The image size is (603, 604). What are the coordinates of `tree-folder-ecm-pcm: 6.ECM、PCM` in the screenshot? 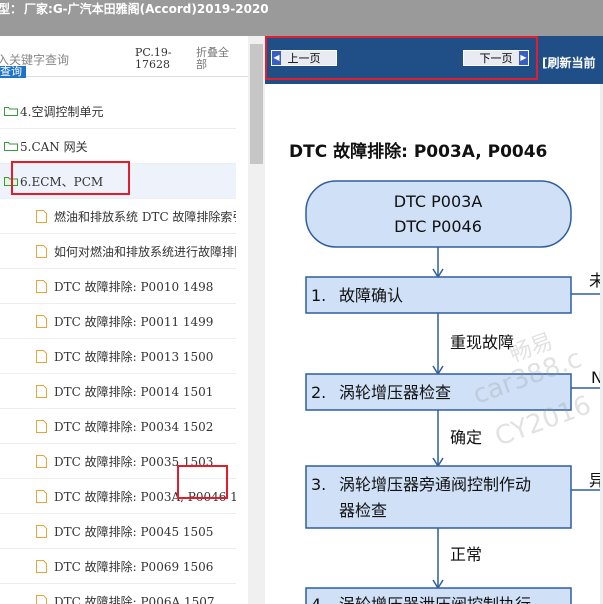 It's located at (118, 181).